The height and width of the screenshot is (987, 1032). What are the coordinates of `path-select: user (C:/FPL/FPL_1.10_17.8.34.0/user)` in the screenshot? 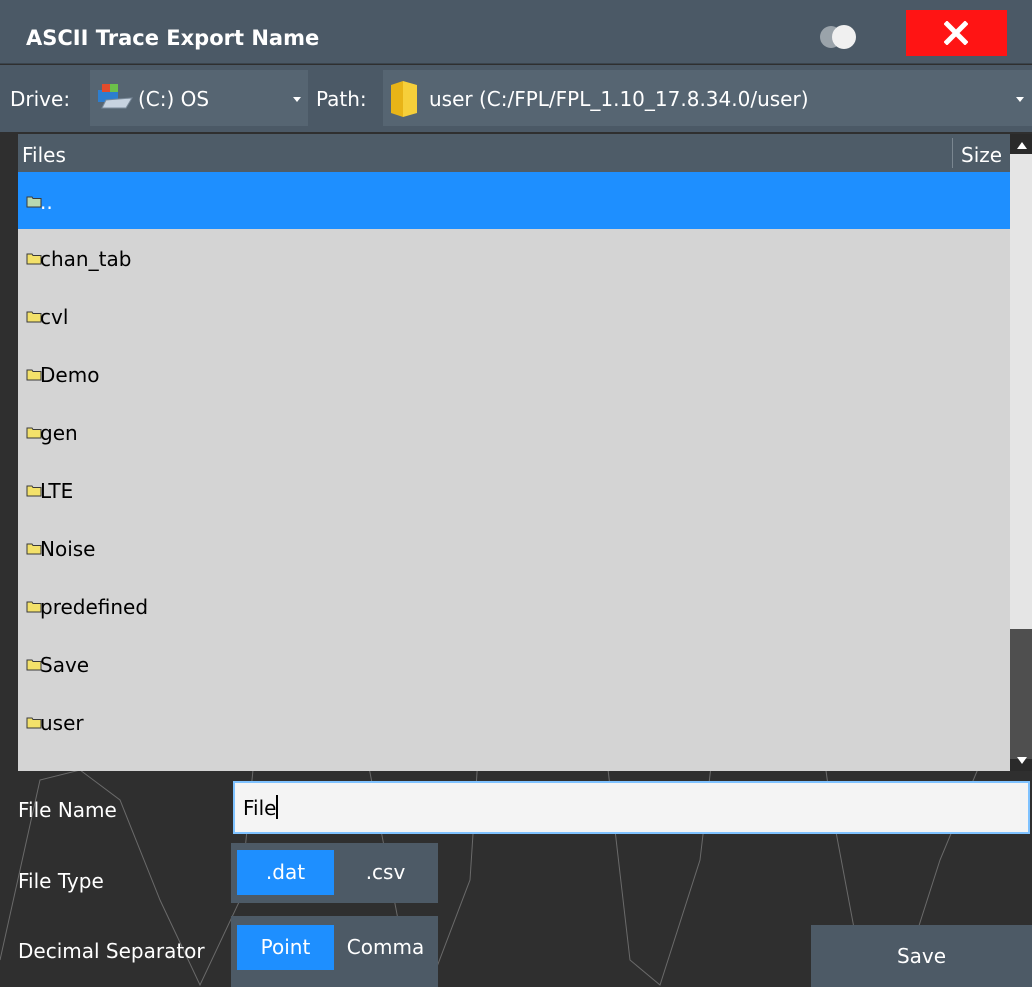 It's located at (707, 98).